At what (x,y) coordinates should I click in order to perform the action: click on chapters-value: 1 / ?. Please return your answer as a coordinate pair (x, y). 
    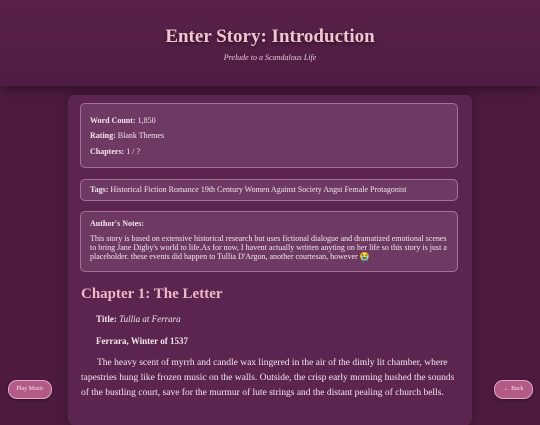
    Looking at the image, I should click on (133, 151).